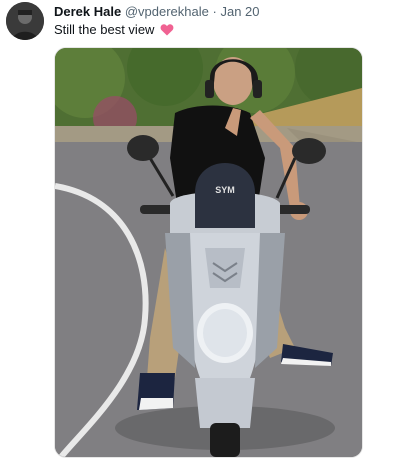  I want to click on author-name: Derek Hale, so click(87, 11).